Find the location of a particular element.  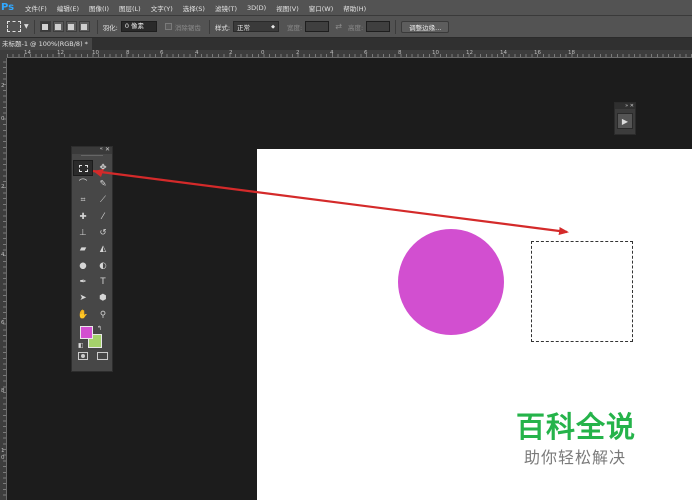

width-input is located at coordinates (317, 26).